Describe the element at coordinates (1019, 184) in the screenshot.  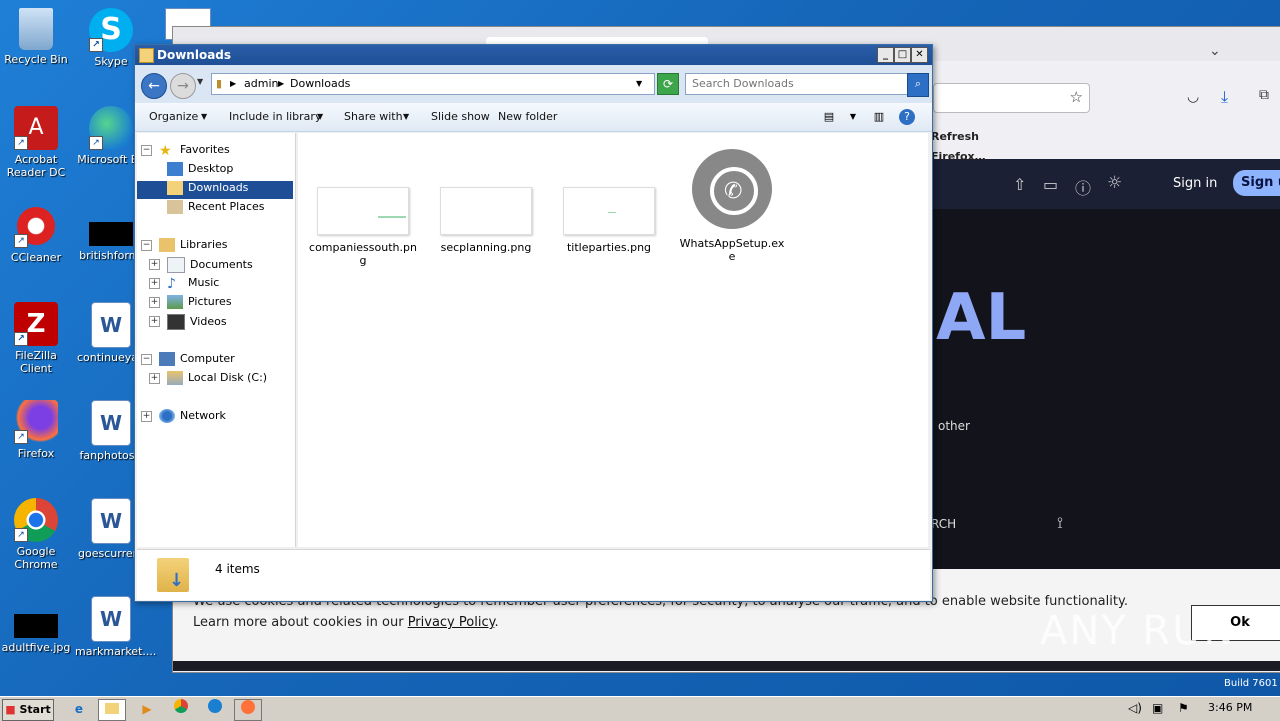
I see `upload-icon: ⇧` at that location.